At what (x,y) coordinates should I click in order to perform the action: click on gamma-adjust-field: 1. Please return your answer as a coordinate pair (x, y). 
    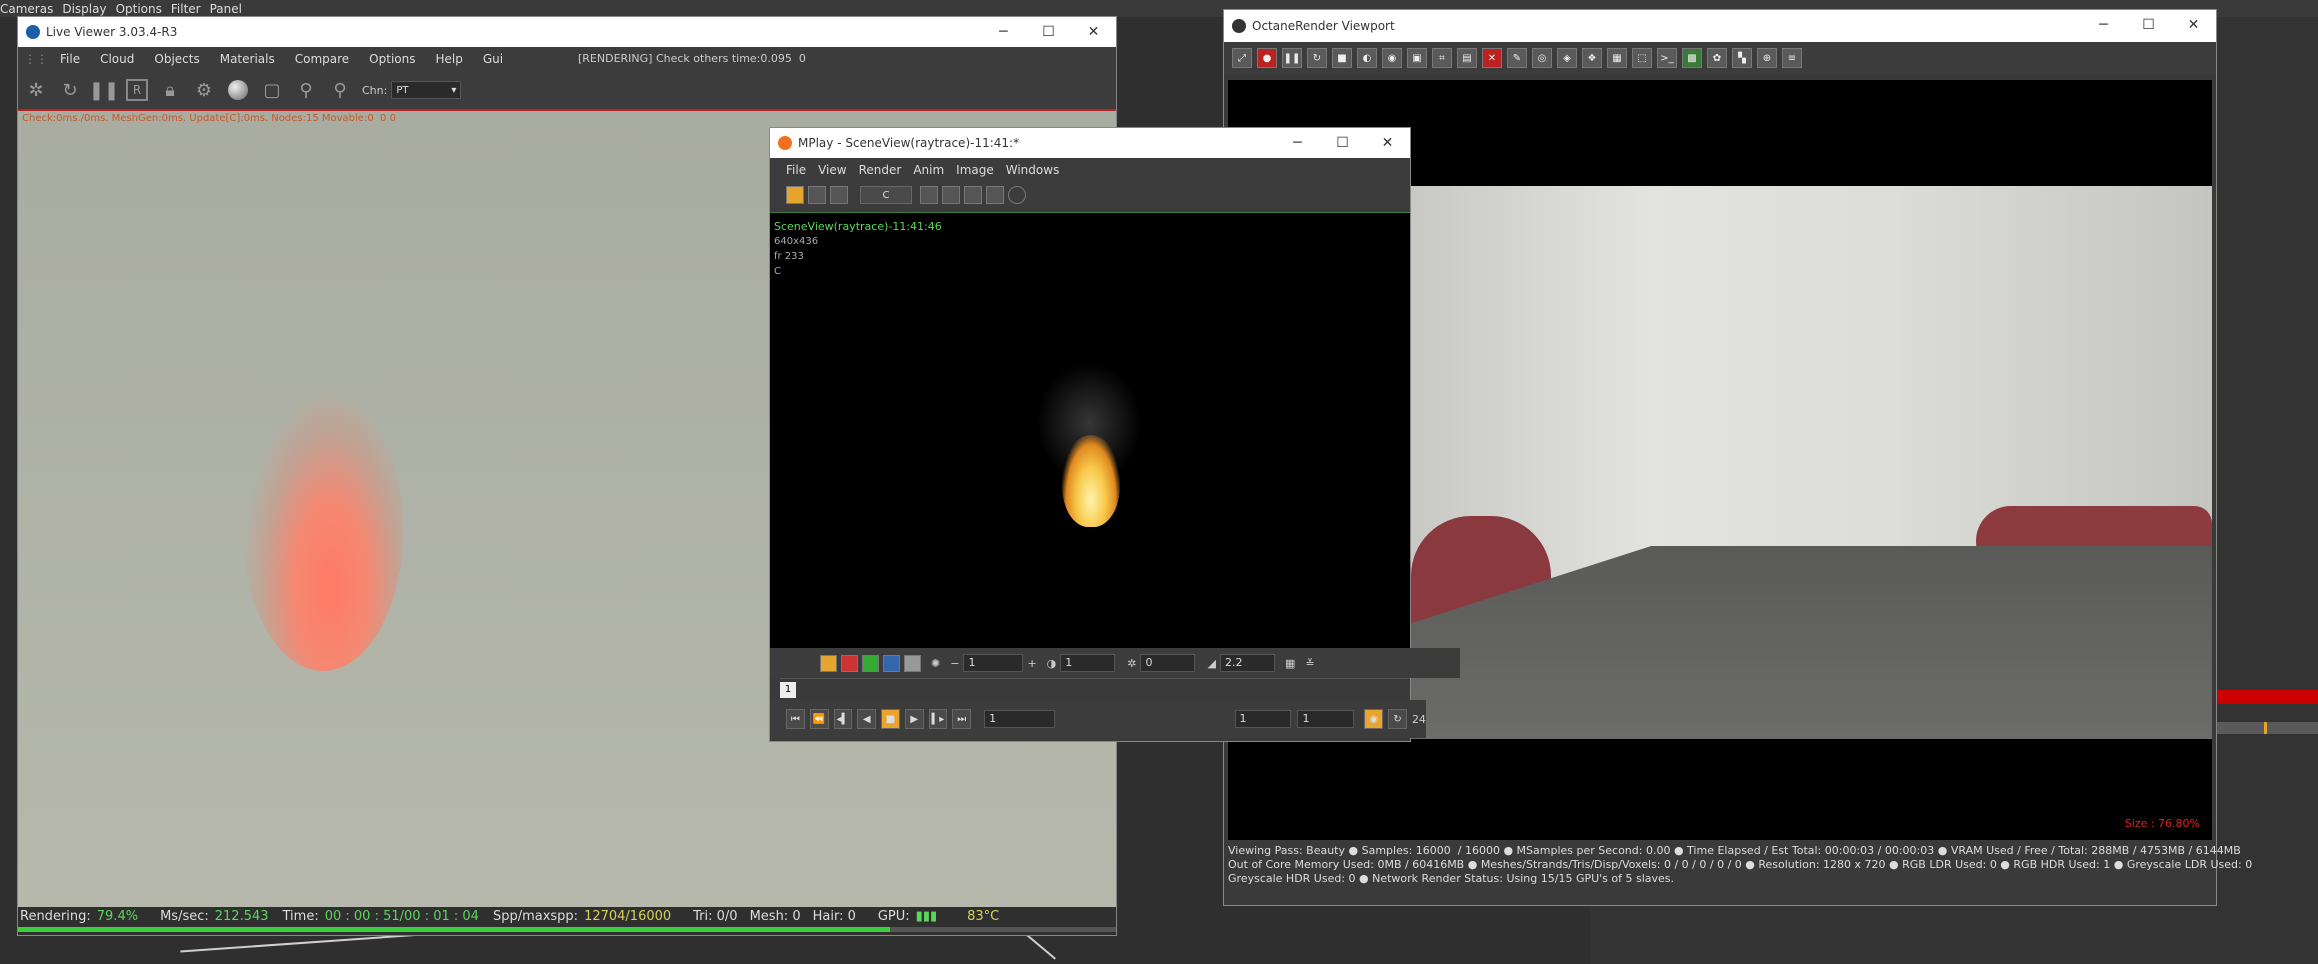
    Looking at the image, I should click on (1088, 663).